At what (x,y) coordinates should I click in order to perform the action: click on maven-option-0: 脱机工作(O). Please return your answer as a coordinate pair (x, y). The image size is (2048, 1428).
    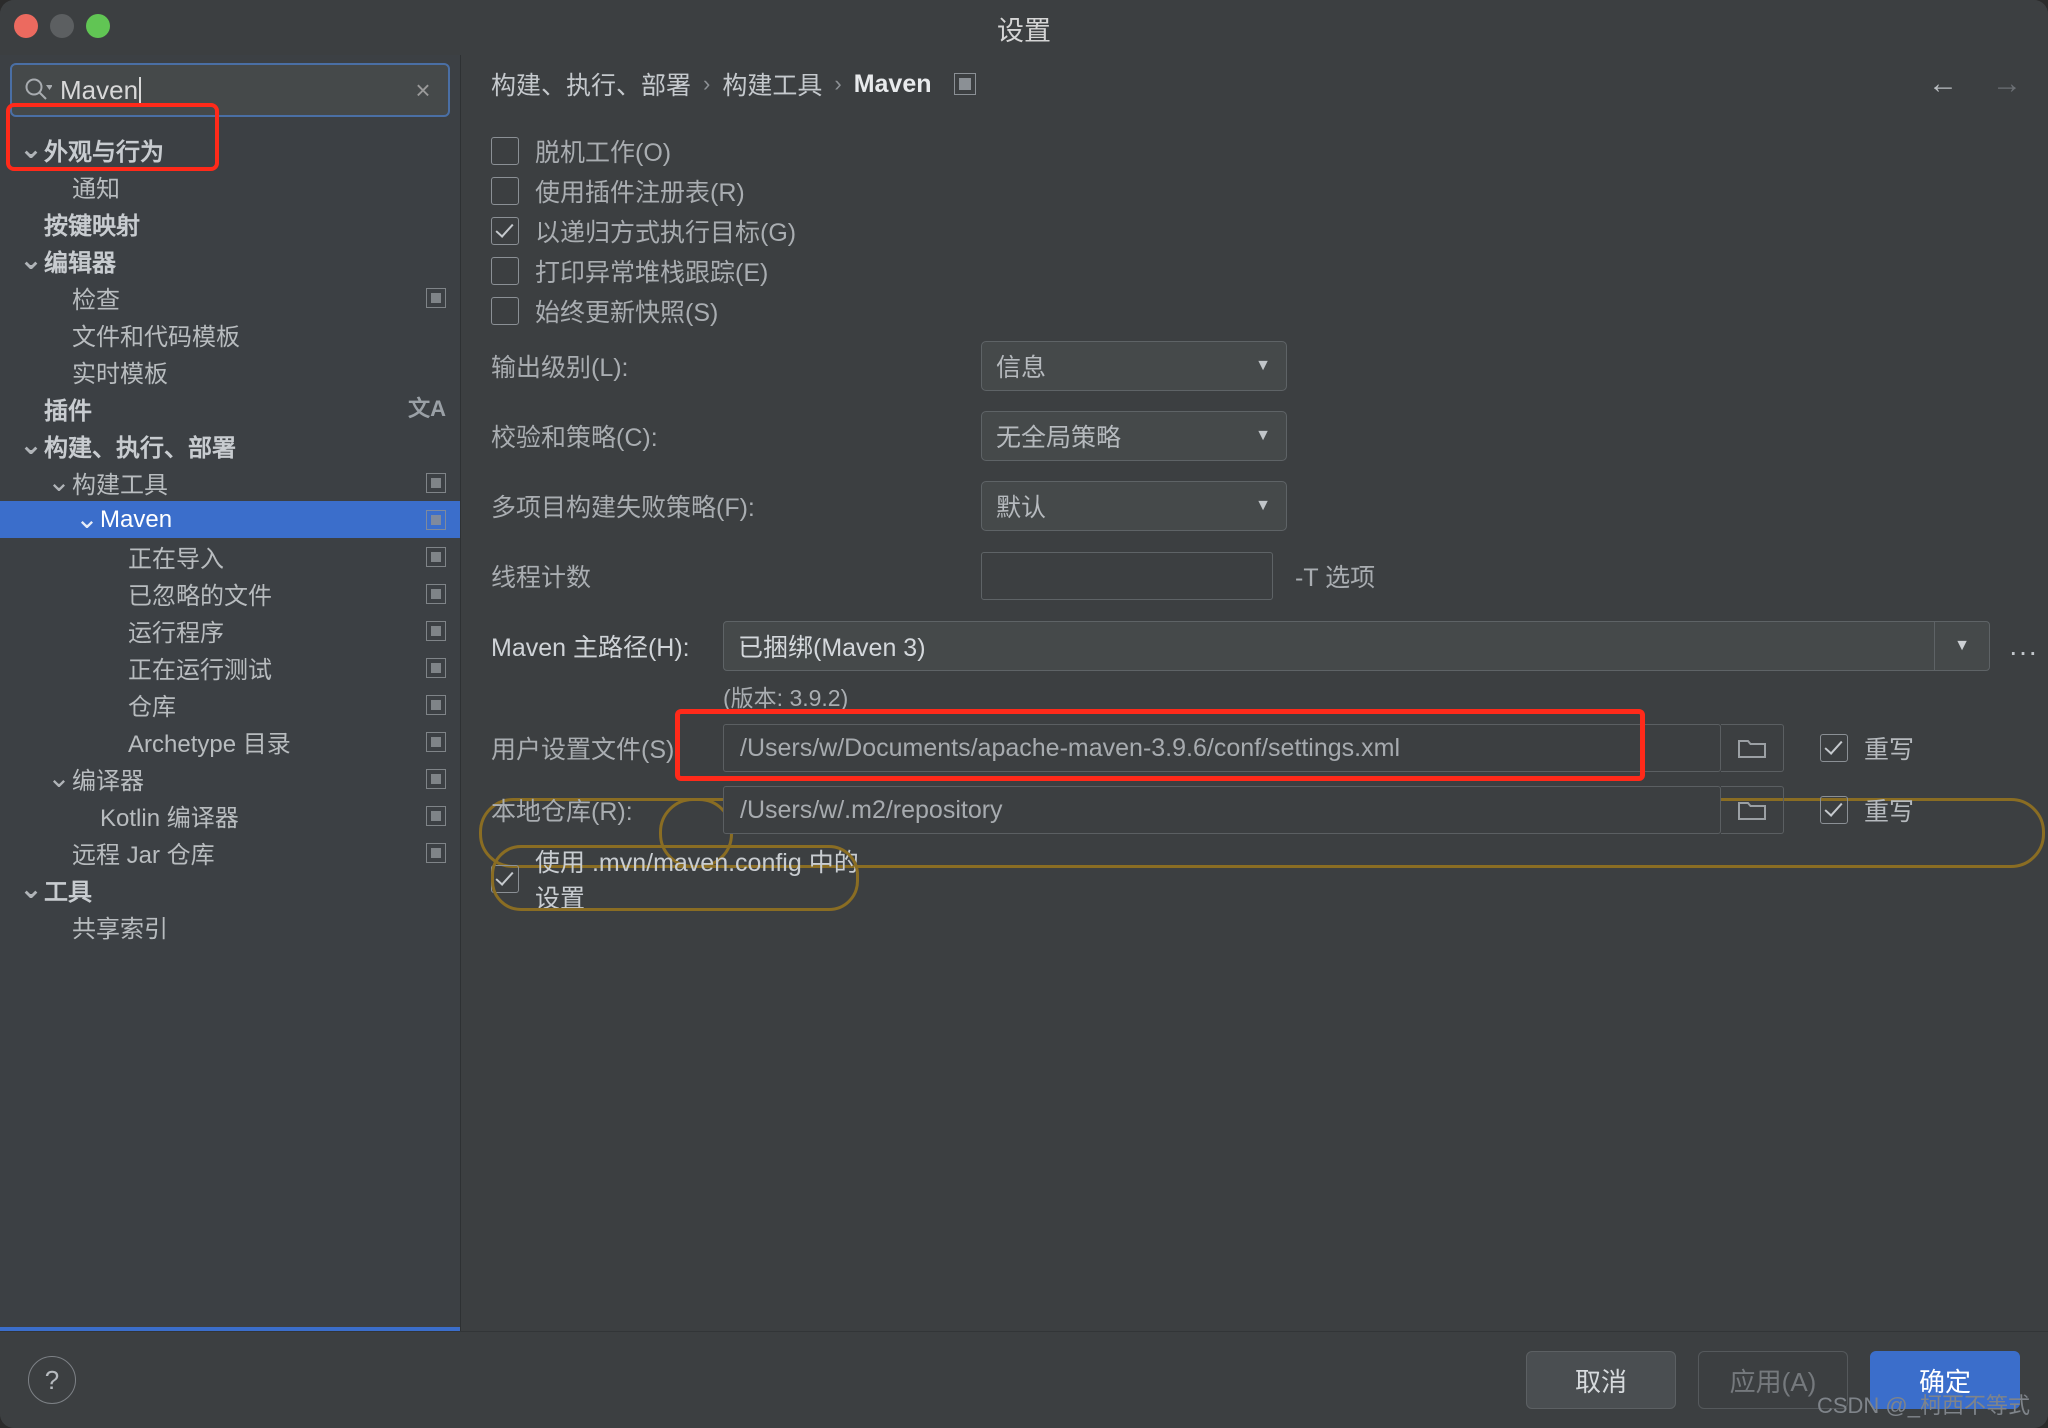
    Looking at the image, I should click on (1269, 151).